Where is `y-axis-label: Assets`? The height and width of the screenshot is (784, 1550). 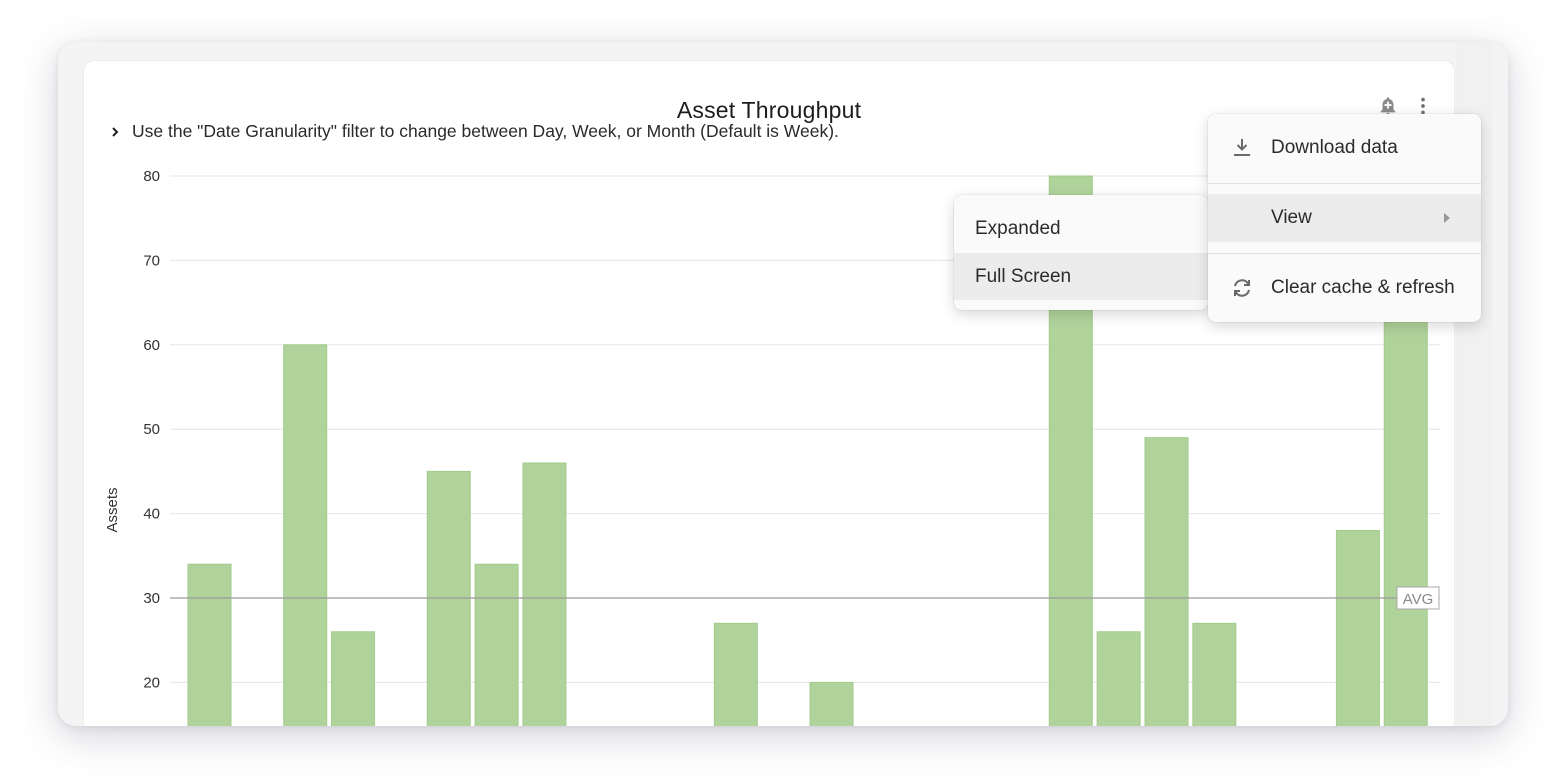
y-axis-label: Assets is located at coordinates (112, 509).